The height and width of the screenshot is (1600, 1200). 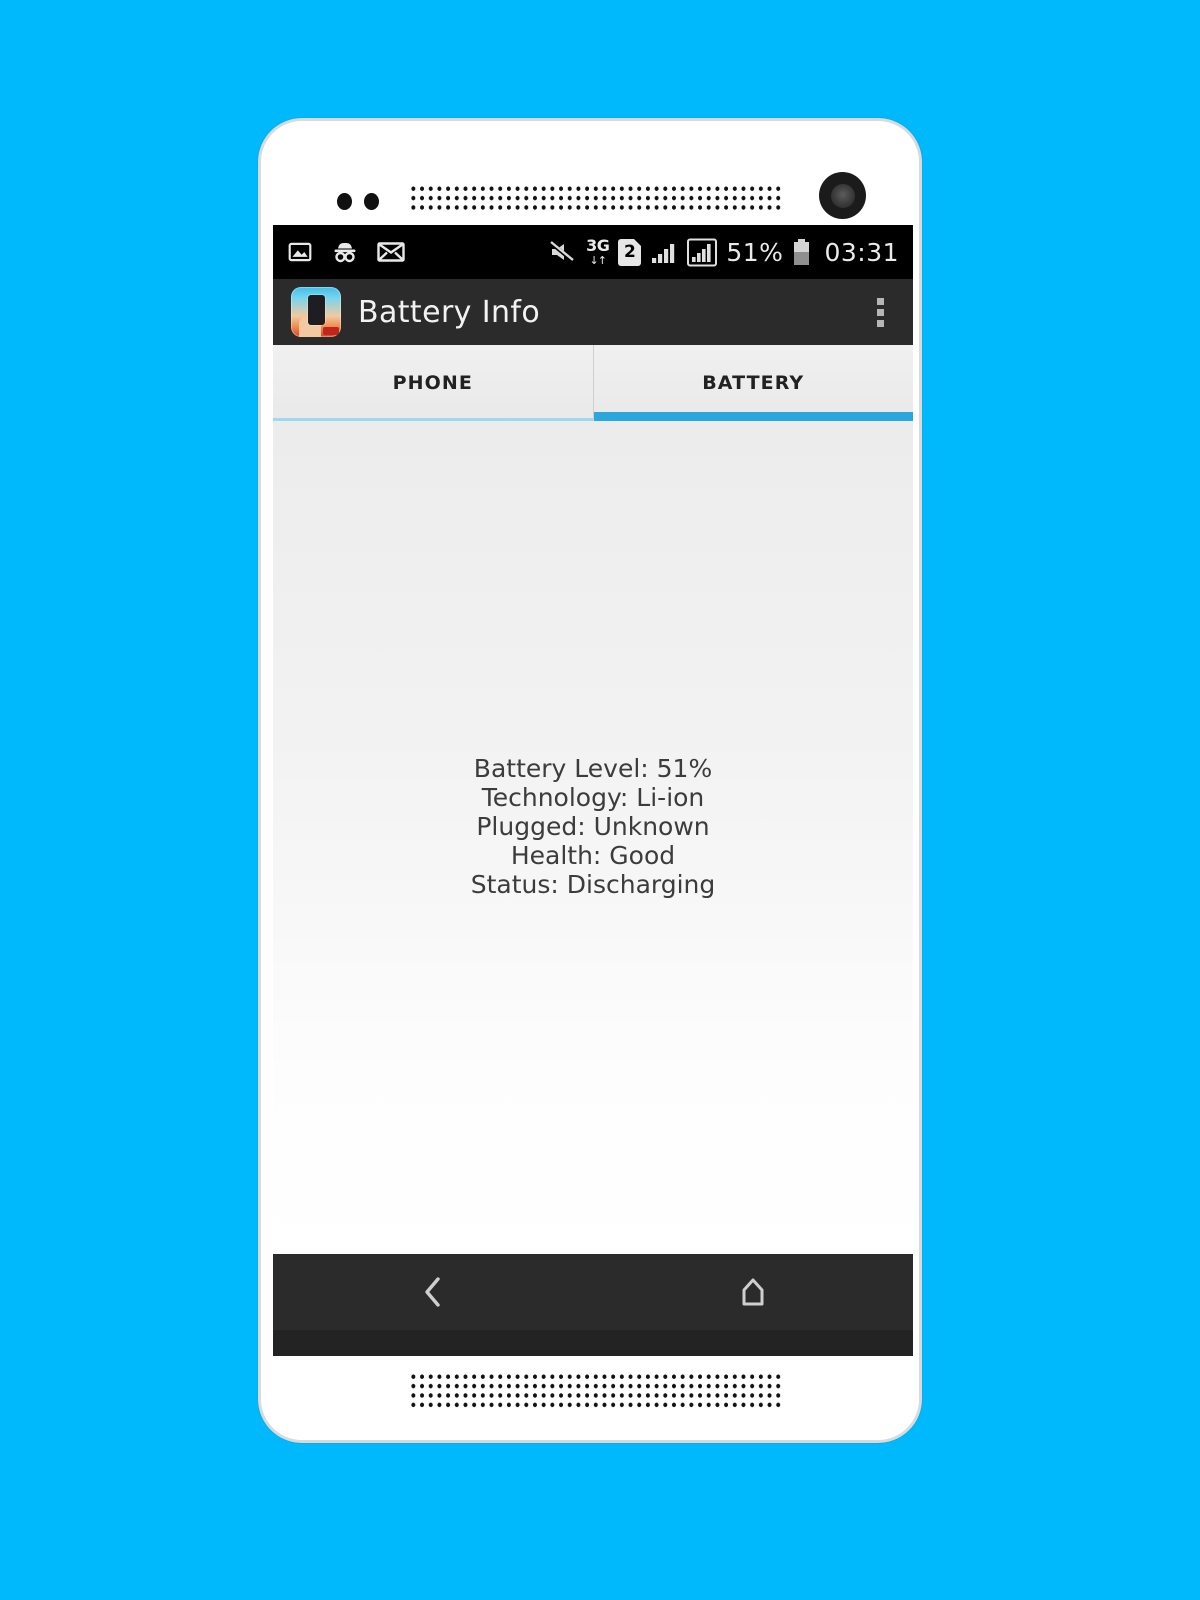 I want to click on incognito-icon, so click(x=345, y=252).